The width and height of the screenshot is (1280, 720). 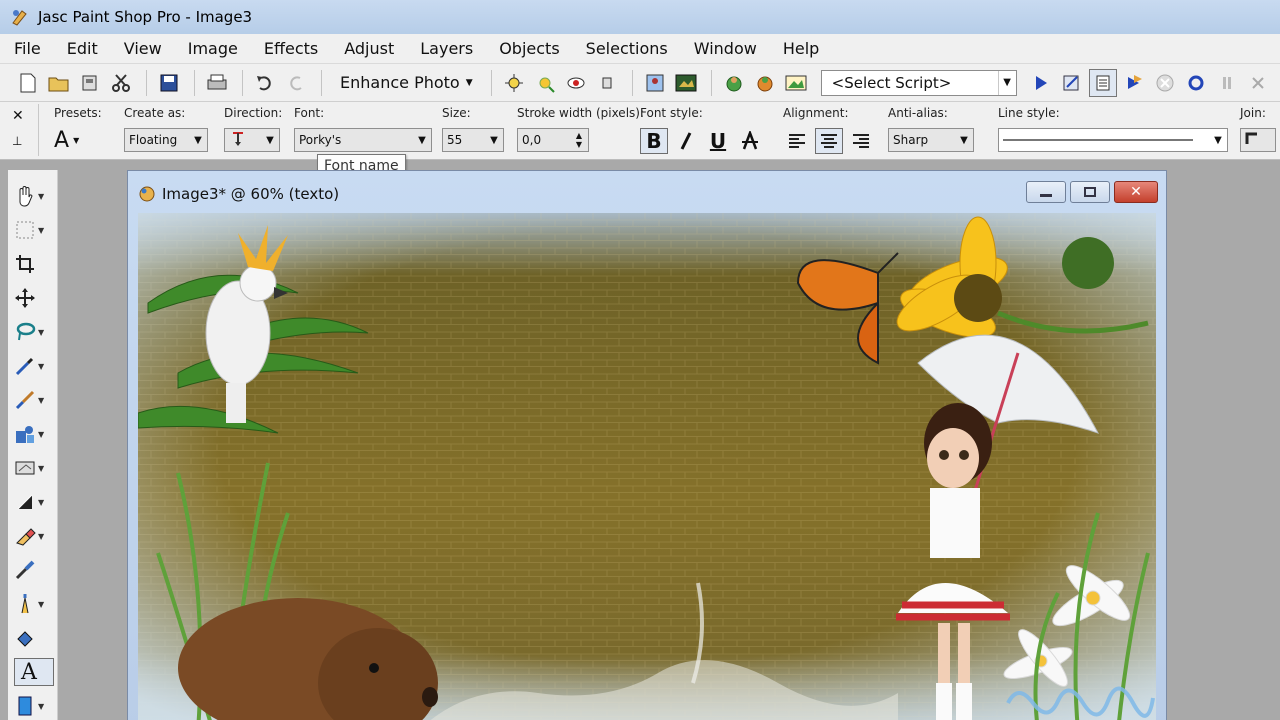 What do you see at coordinates (1046, 192) in the screenshot?
I see `minimize-button` at bounding box center [1046, 192].